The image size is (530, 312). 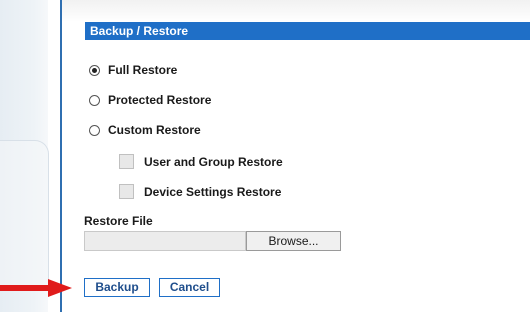 I want to click on protected-restore-option: Protected Restore, so click(x=150, y=100).